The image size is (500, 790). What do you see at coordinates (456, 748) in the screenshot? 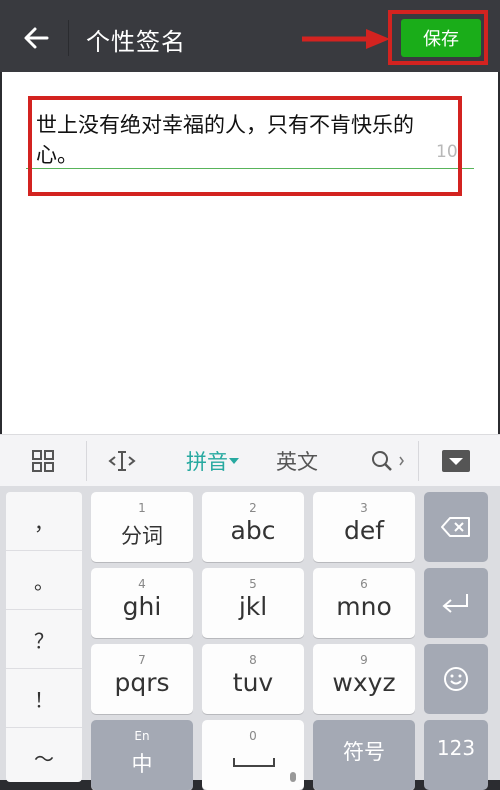
I see `number-label: 123` at bounding box center [456, 748].